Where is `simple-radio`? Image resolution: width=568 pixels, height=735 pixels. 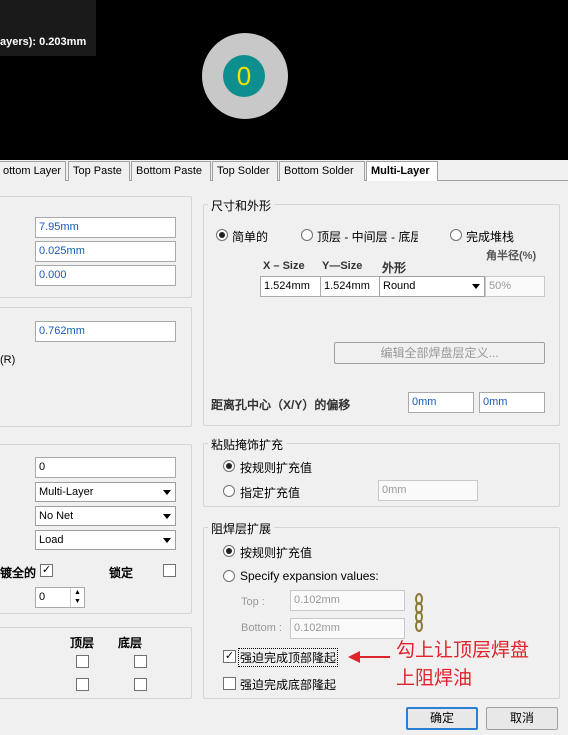
simple-radio is located at coordinates (222, 235).